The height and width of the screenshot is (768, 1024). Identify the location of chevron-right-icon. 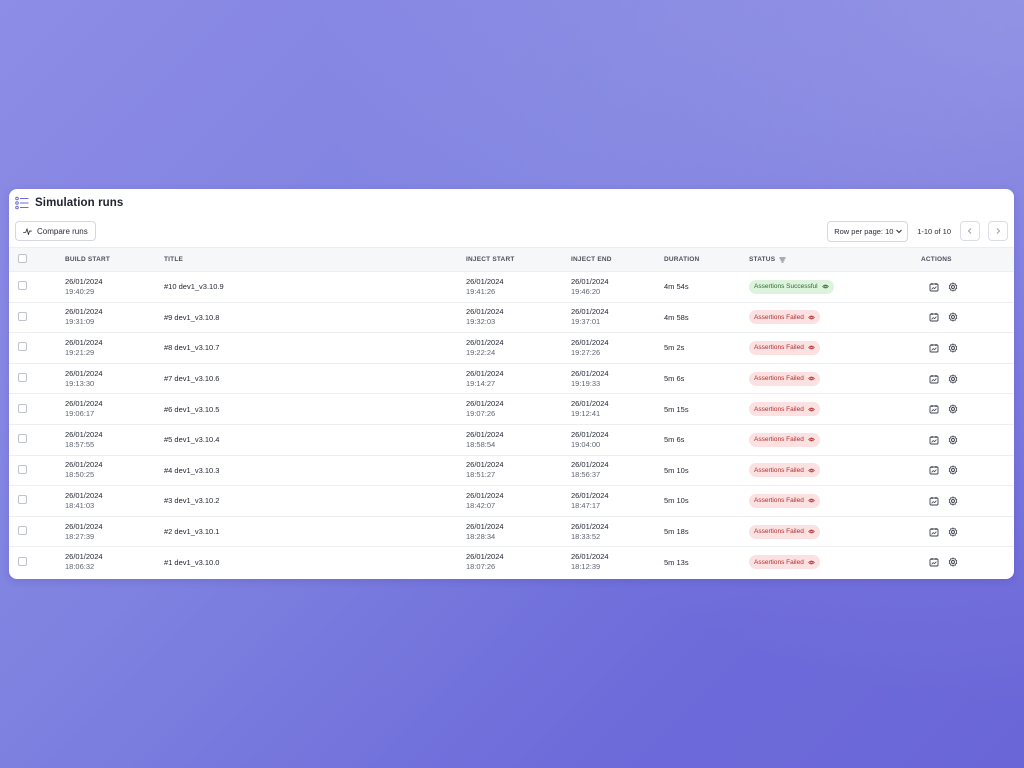
(998, 231).